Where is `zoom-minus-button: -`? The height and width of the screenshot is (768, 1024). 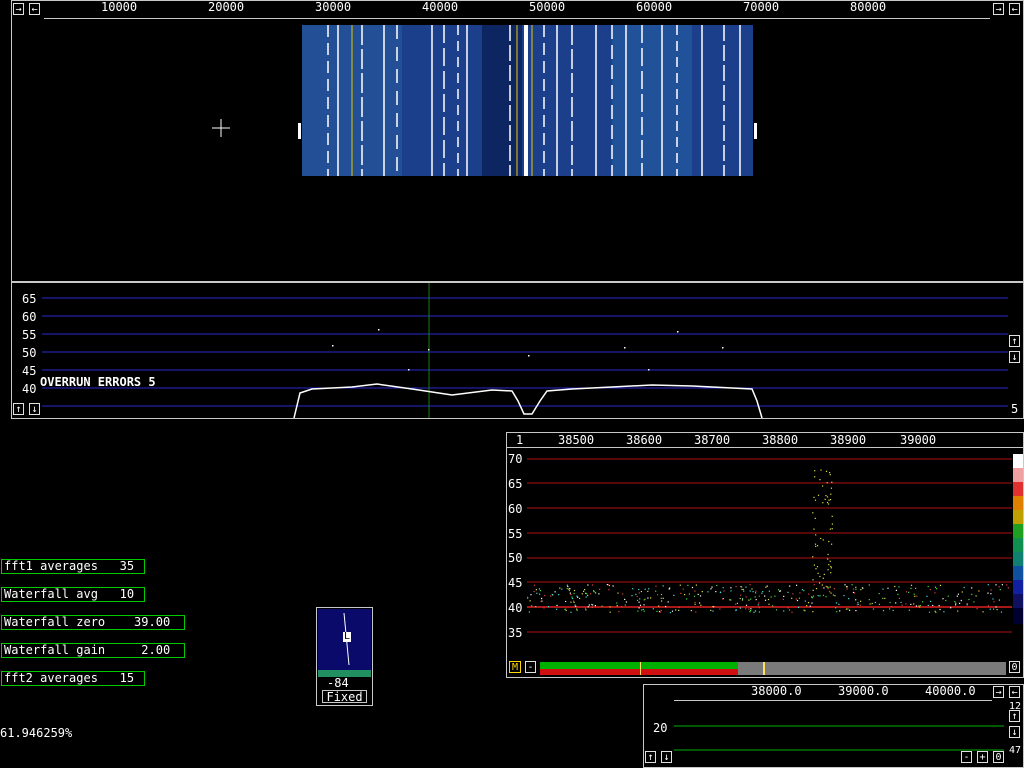
zoom-minus-button: - is located at coordinates (530, 667).